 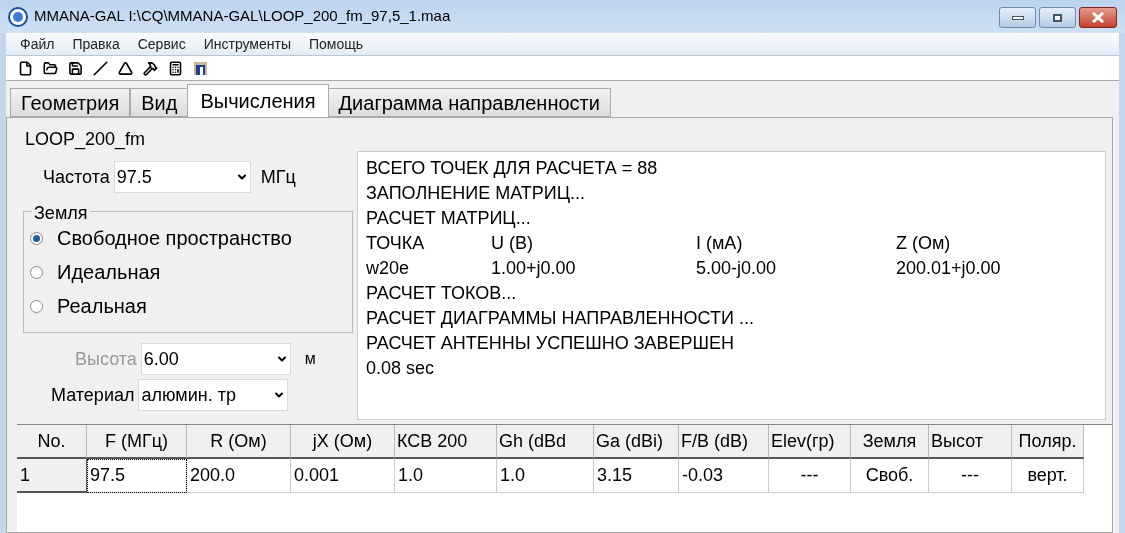 What do you see at coordinates (810, 442) in the screenshot?
I see `column-header: Elev(гр)` at bounding box center [810, 442].